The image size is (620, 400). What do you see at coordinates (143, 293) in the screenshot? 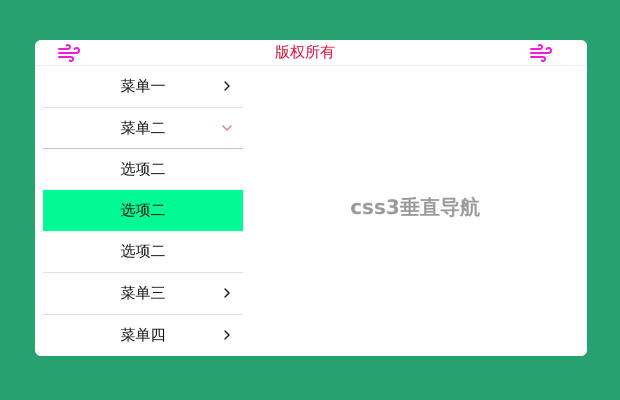
I see `menu-item: 菜单三` at bounding box center [143, 293].